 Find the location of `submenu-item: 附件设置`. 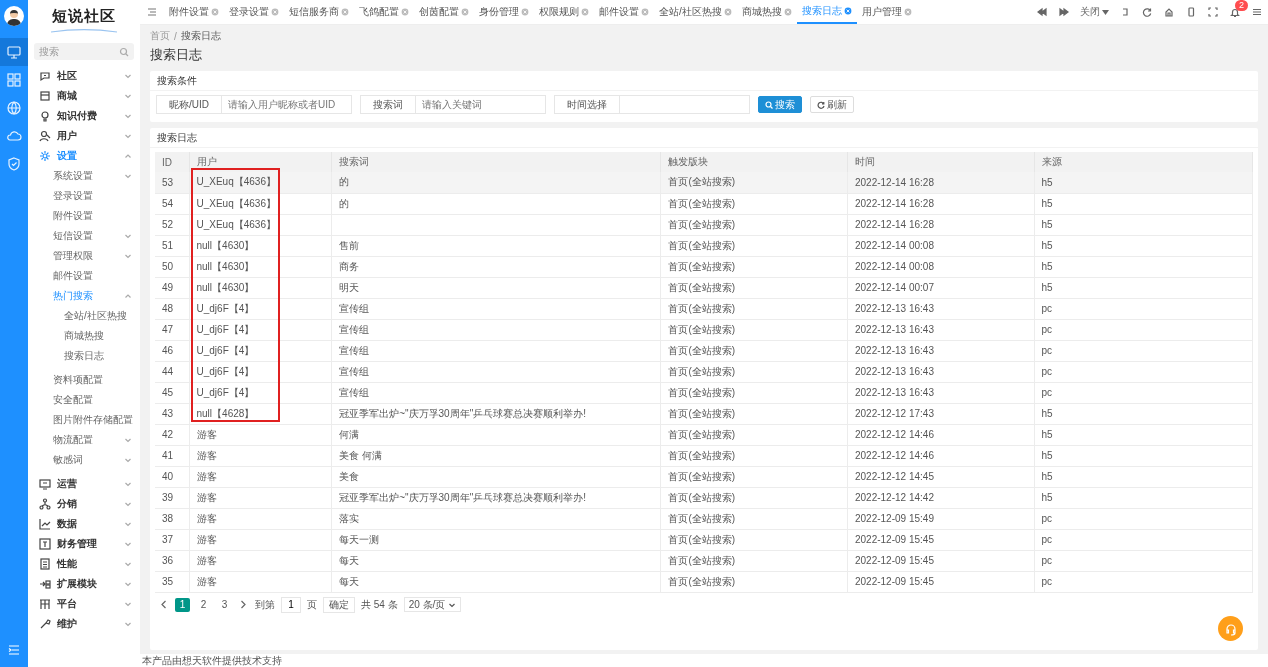

submenu-item: 附件设置 is located at coordinates (84, 216).